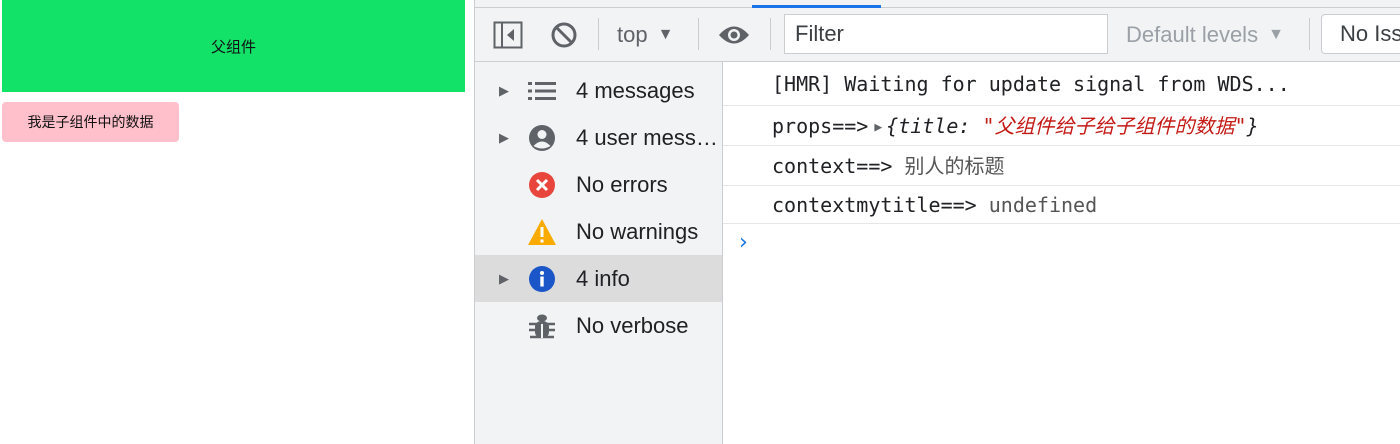 Image resolution: width=1400 pixels, height=444 pixels. I want to click on sidebar-item-label: 4 user messages, so click(647, 137).